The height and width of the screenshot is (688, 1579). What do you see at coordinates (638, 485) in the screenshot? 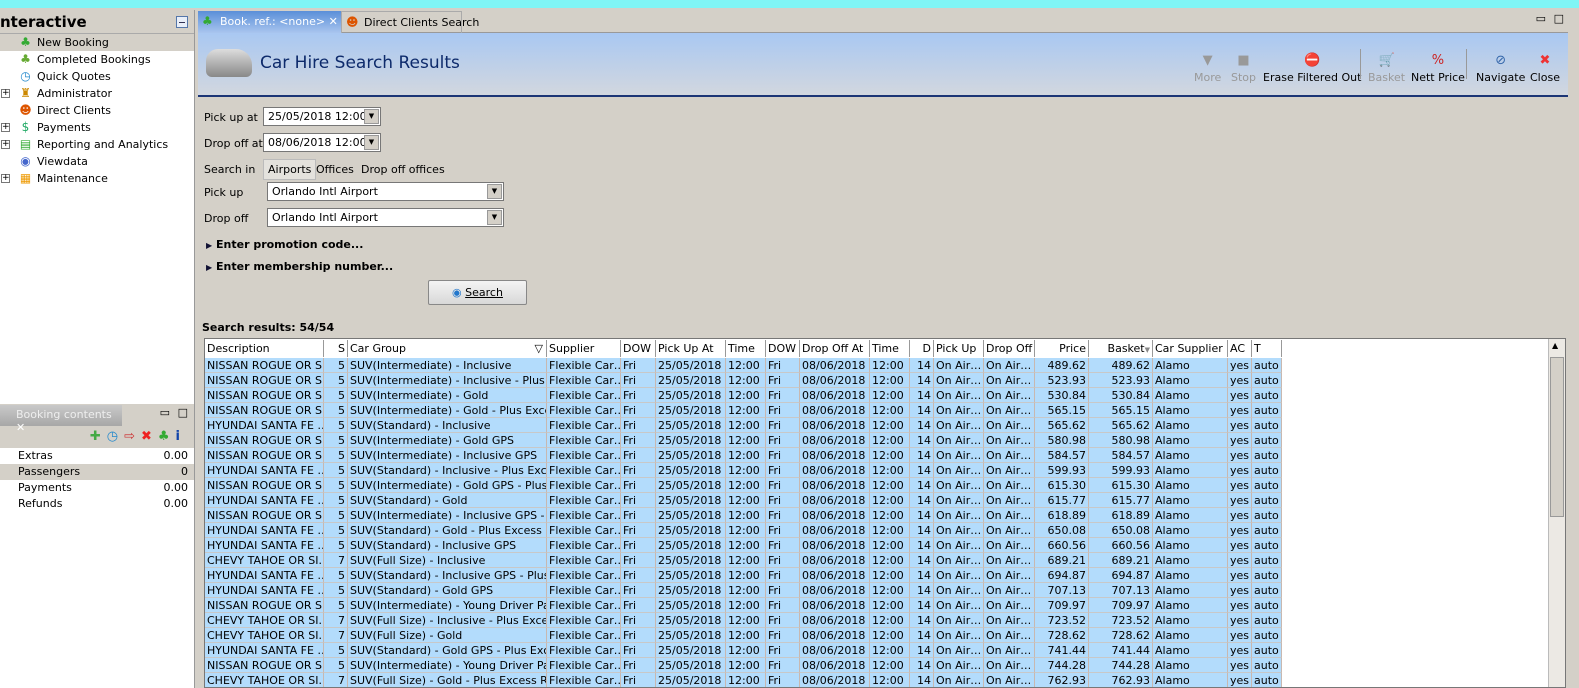
I see `cell-pickup-dow: Fri` at bounding box center [638, 485].